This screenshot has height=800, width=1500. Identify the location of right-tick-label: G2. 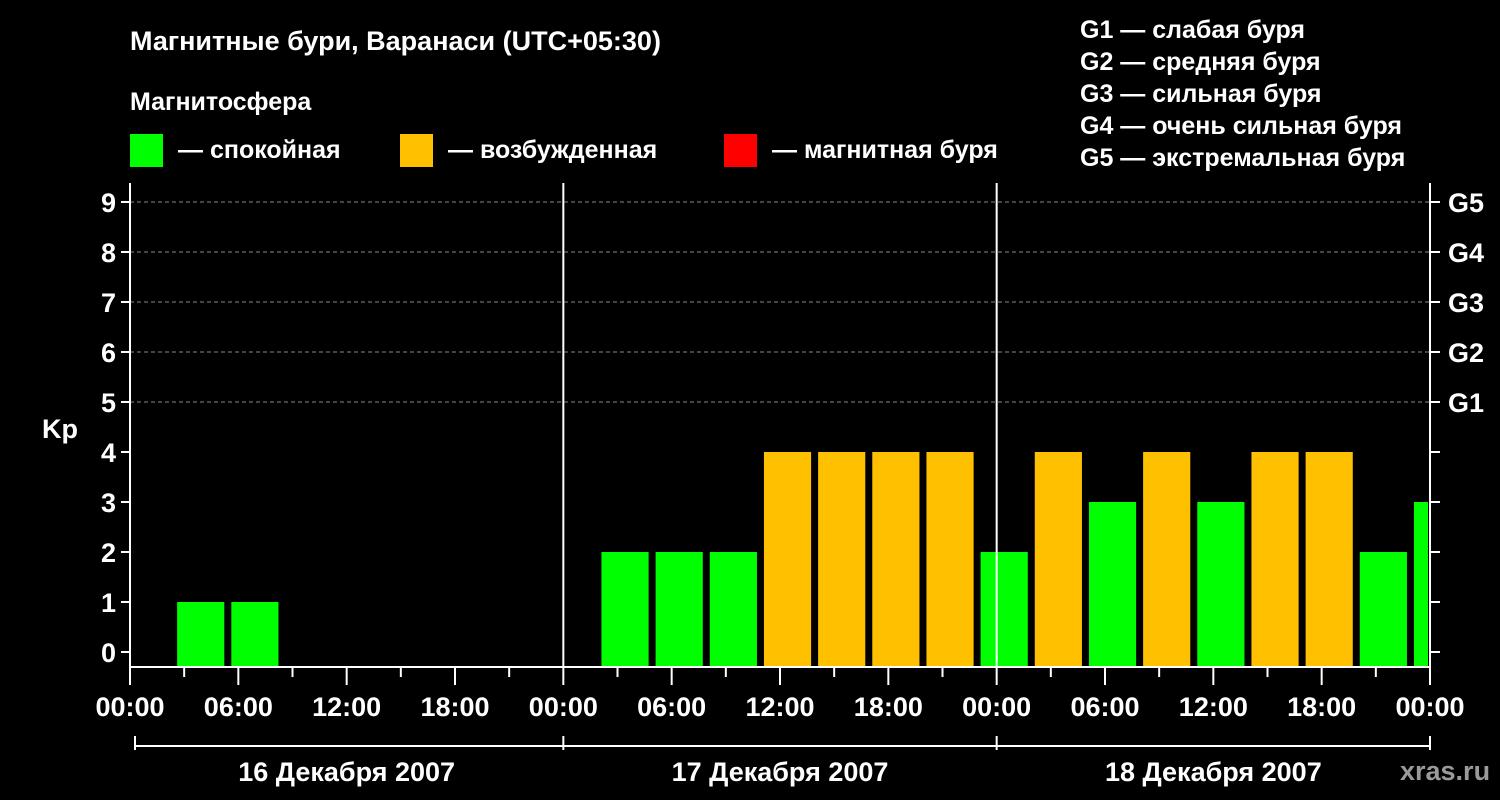
(1466, 353).